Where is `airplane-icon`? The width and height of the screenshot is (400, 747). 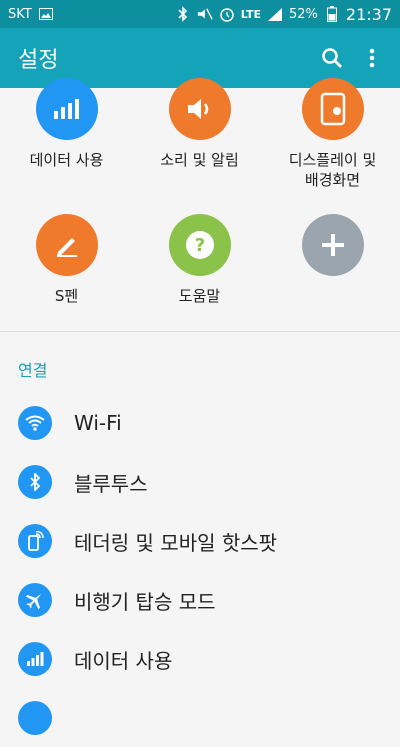 airplane-icon is located at coordinates (35, 600).